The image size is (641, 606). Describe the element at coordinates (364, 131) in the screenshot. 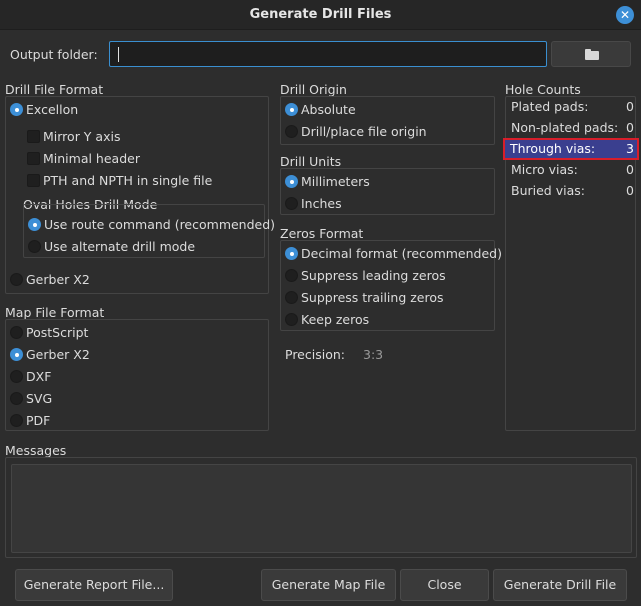

I see `origin-drill-place-label: Drill/place file origin` at that location.